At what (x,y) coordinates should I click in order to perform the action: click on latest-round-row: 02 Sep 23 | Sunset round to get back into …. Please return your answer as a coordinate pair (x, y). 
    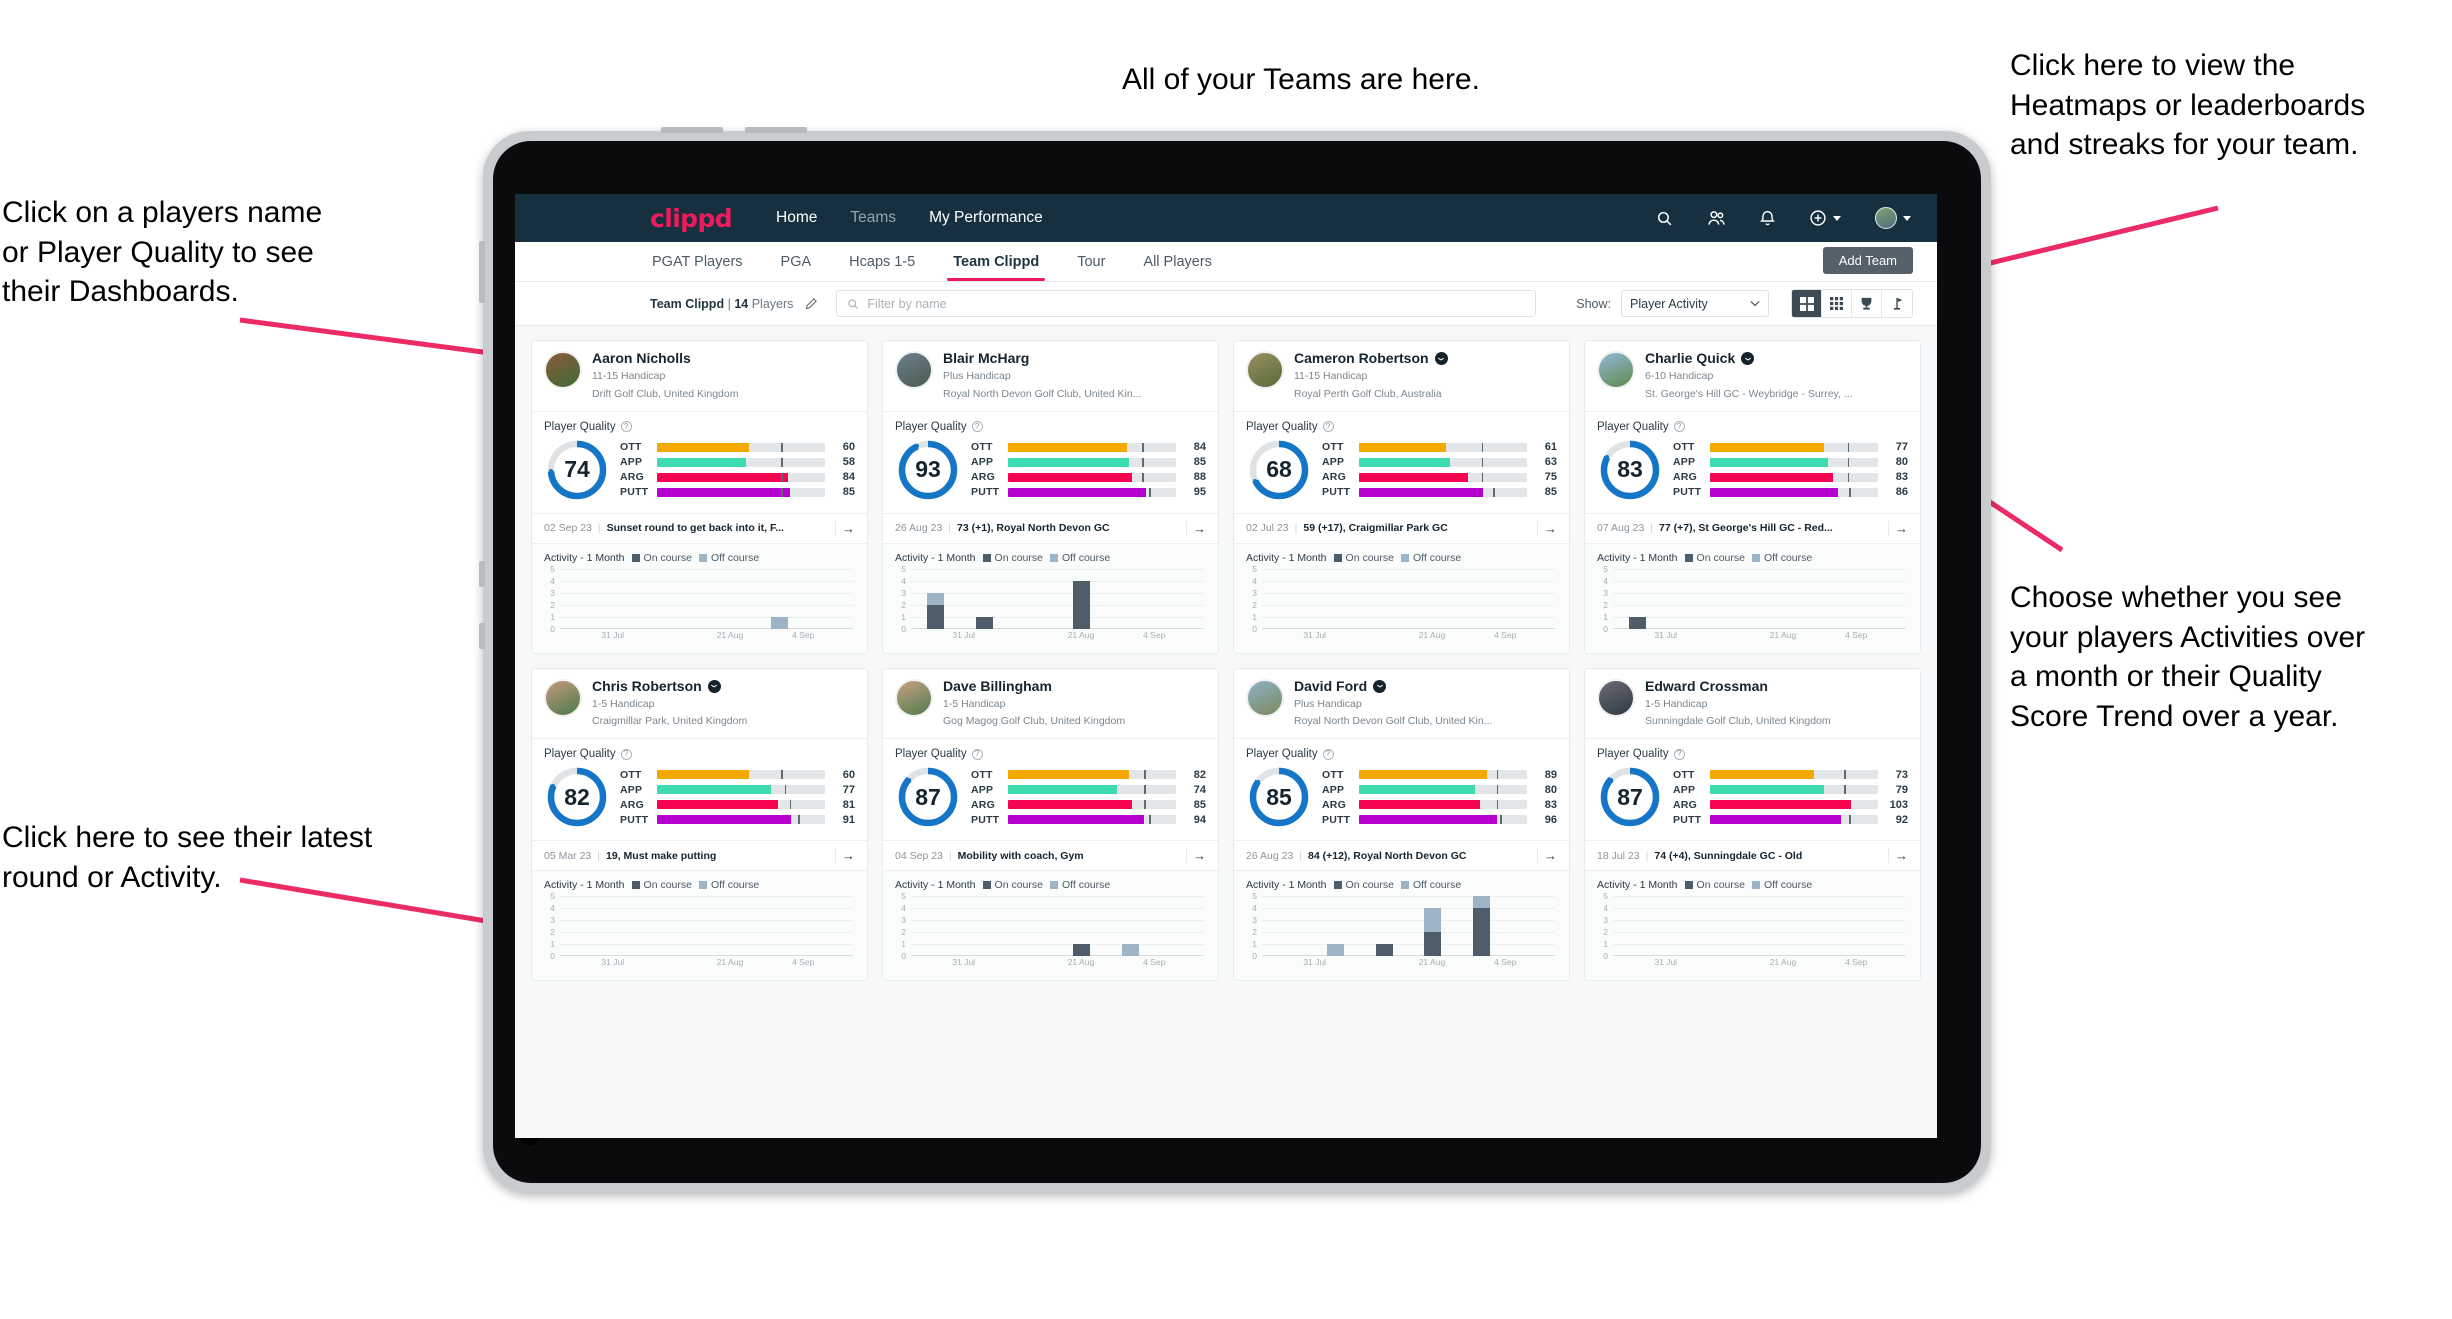
    Looking at the image, I should click on (699, 527).